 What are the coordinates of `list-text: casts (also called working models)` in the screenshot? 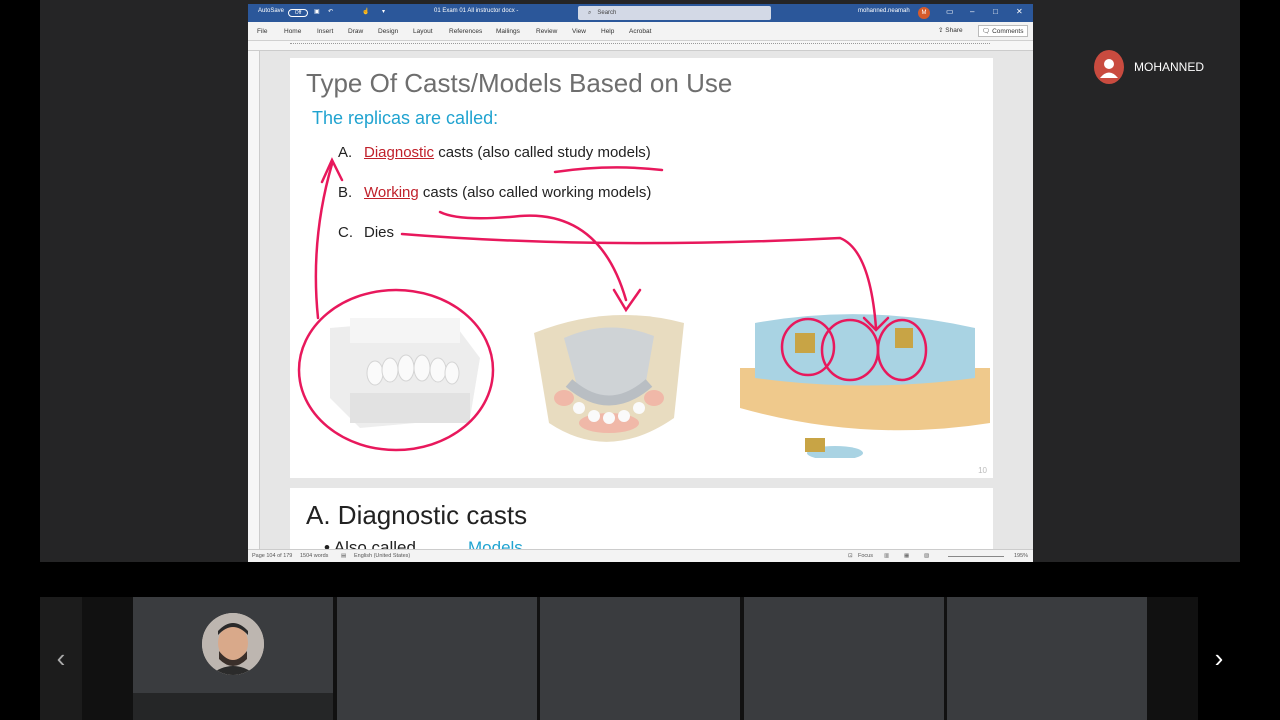 It's located at (535, 192).